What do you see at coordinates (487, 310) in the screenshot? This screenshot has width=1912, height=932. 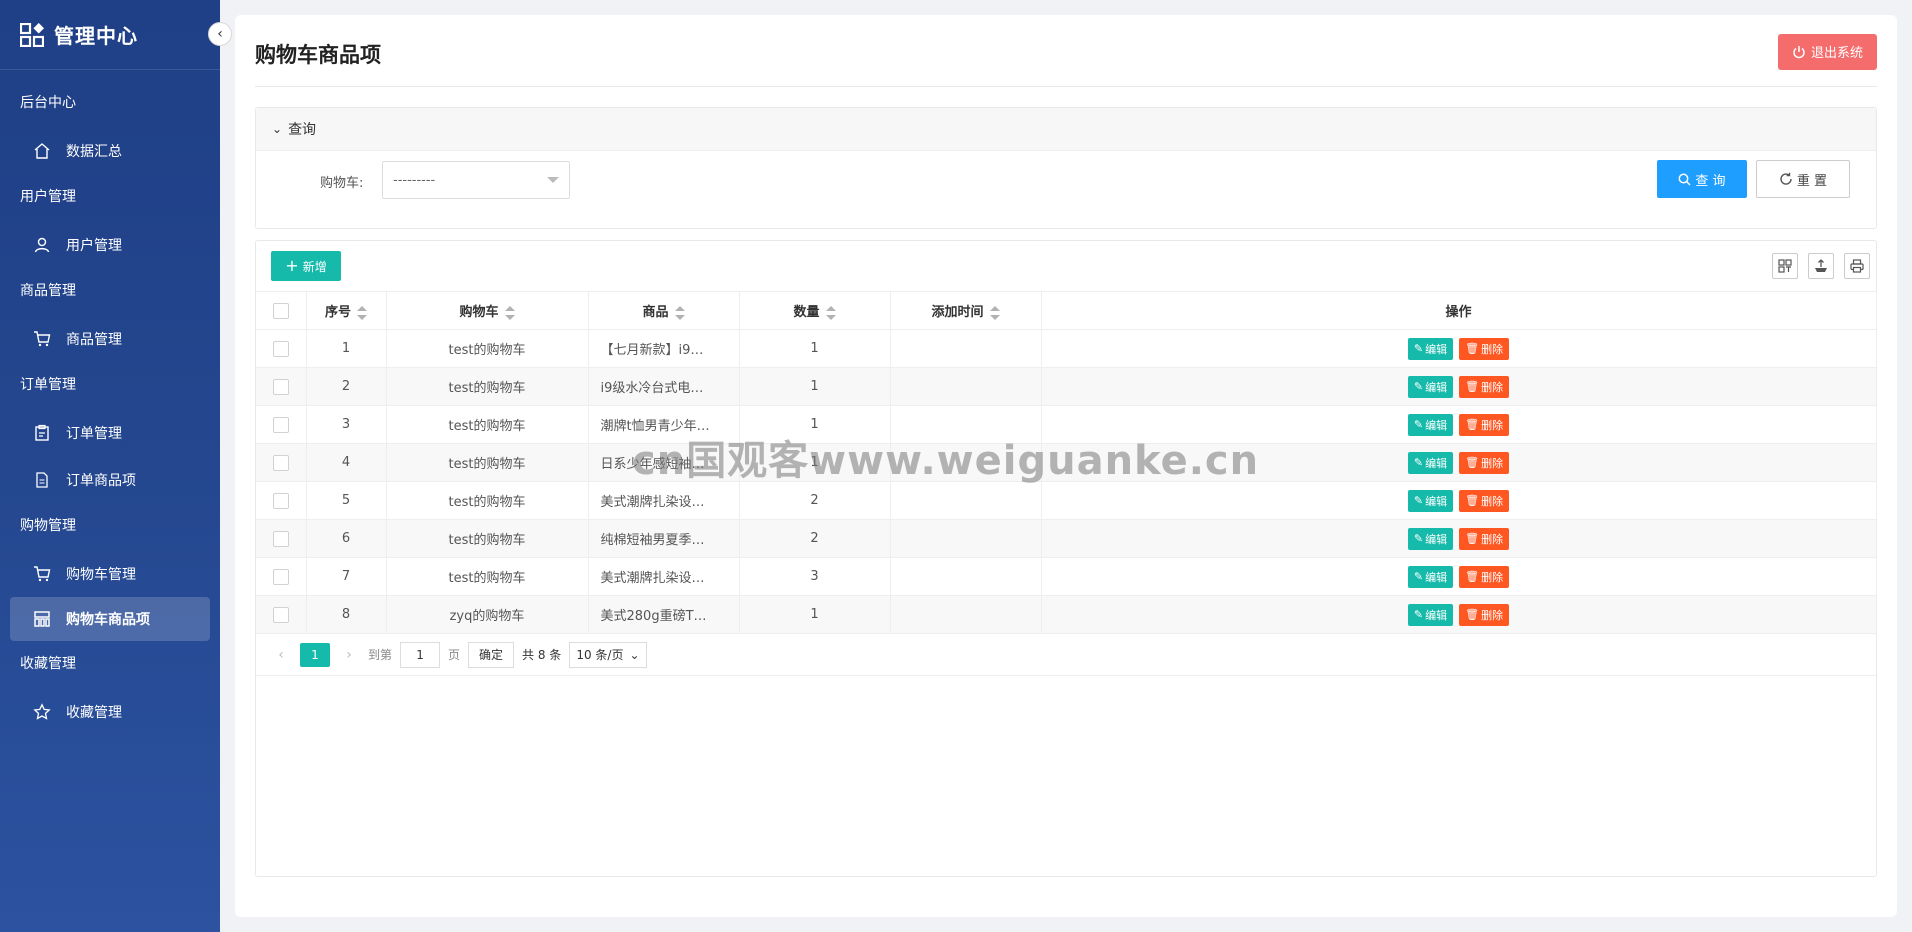 I see `column-header-cart: 购物车` at bounding box center [487, 310].